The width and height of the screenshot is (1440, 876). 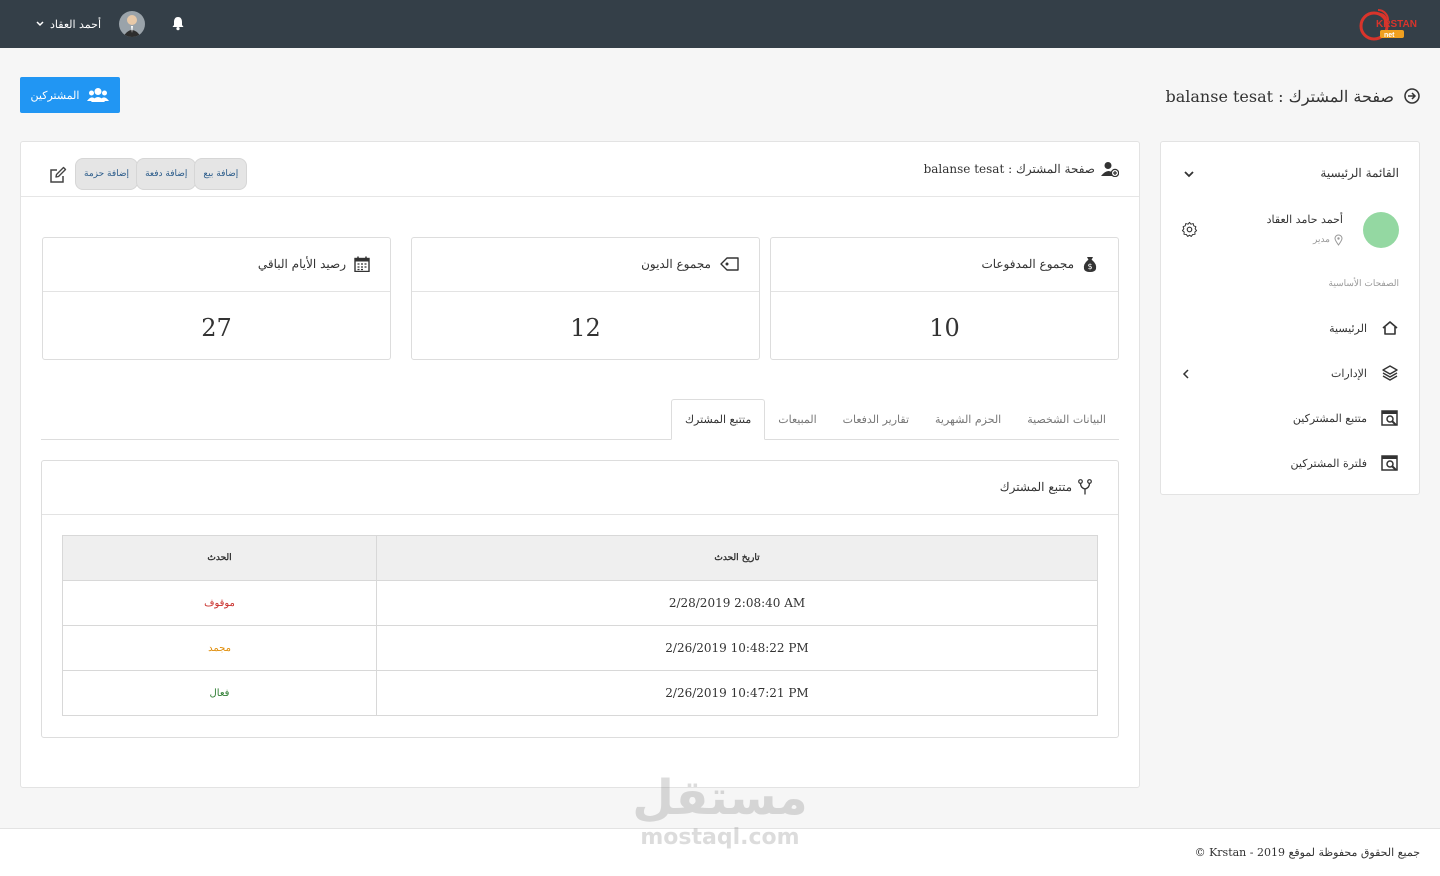 I want to click on sidebar-item-departments: الإدارات, so click(x=1365, y=373).